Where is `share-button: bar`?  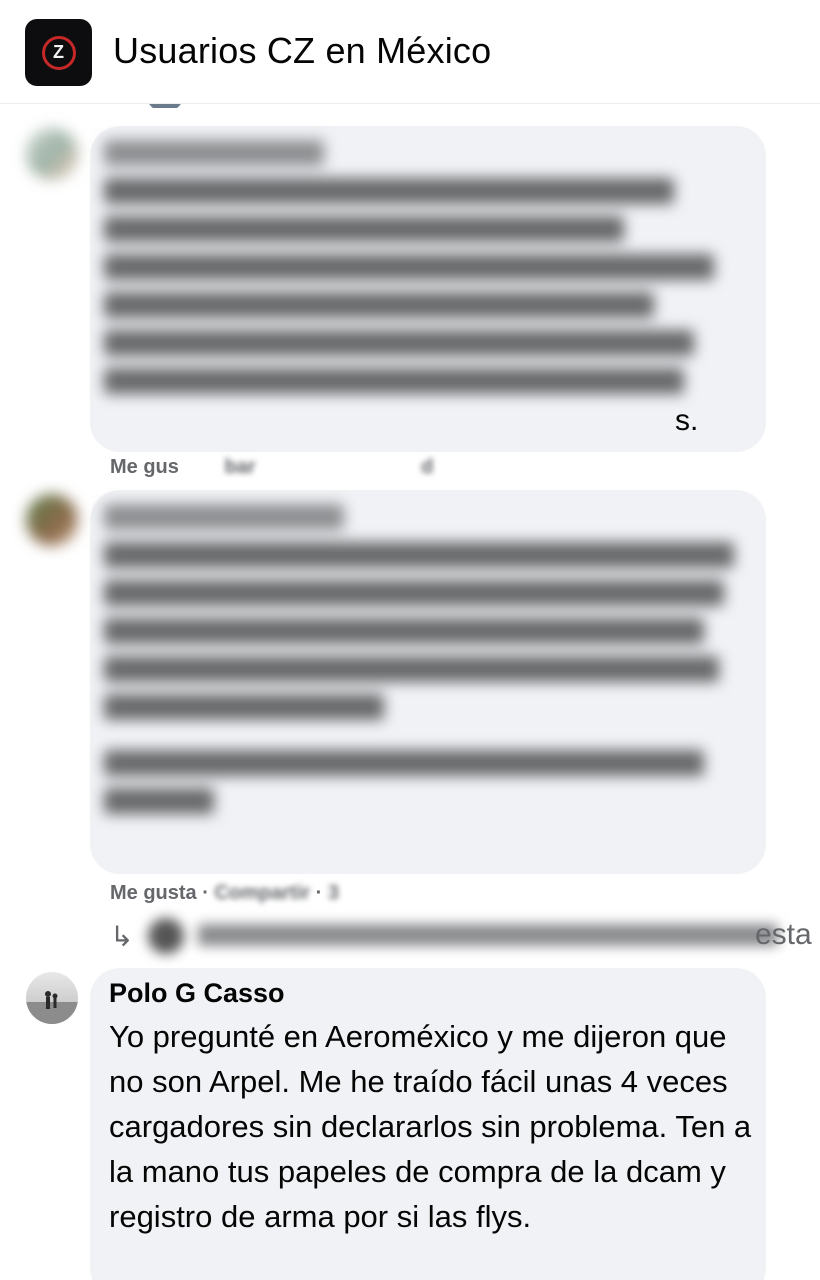
share-button: bar is located at coordinates (239, 467).